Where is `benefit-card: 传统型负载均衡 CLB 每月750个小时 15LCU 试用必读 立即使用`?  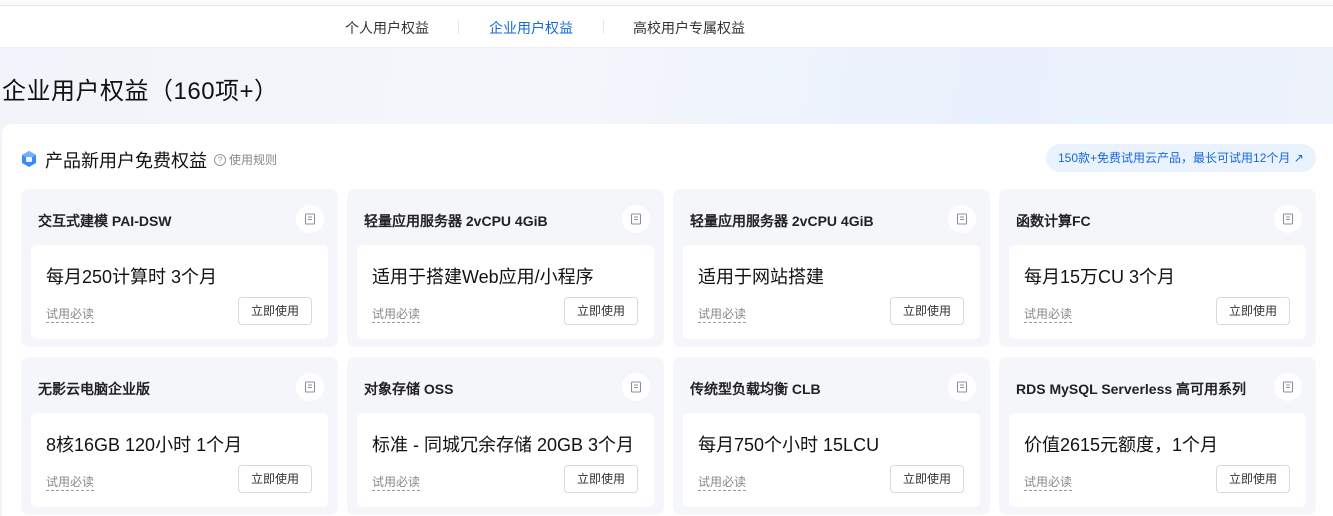
benefit-card: 传统型负载均衡 CLB 每月750个小时 15LCU 试用必读 立即使用 is located at coordinates (831, 436).